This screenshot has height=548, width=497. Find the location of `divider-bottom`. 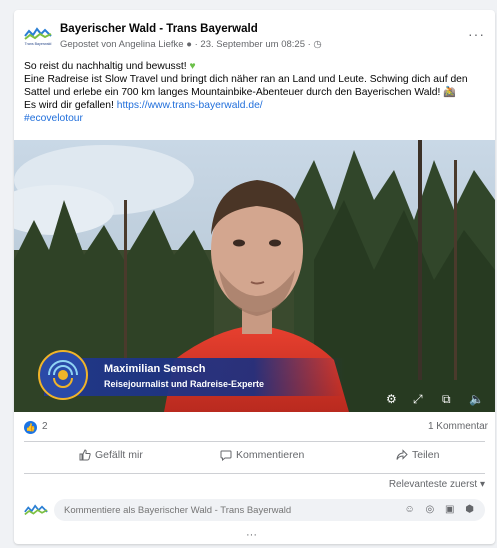

divider-bottom is located at coordinates (254, 473).